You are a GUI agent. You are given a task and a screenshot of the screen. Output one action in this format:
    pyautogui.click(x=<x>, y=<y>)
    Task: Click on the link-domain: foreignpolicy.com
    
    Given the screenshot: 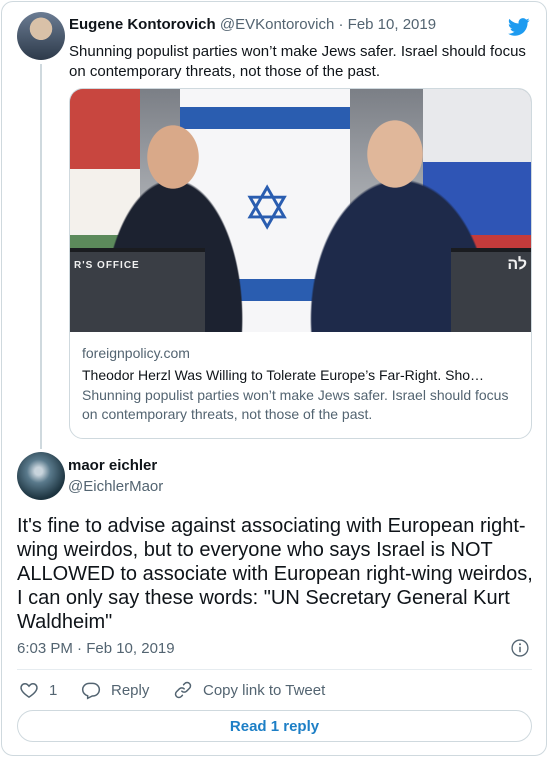 What is the action you would take?
    pyautogui.click(x=136, y=353)
    